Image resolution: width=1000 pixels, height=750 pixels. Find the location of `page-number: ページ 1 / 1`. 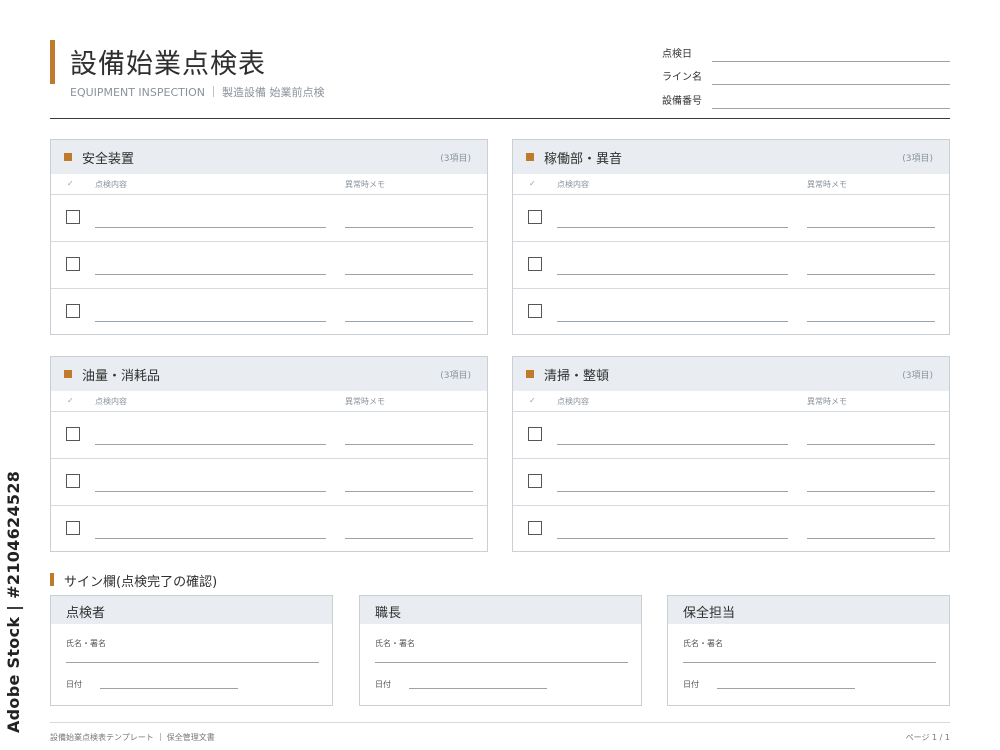

page-number: ページ 1 / 1 is located at coordinates (927, 737).